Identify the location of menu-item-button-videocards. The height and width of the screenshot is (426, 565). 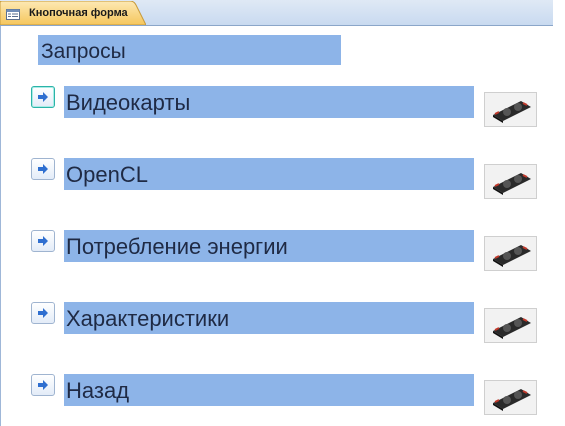
(43, 97).